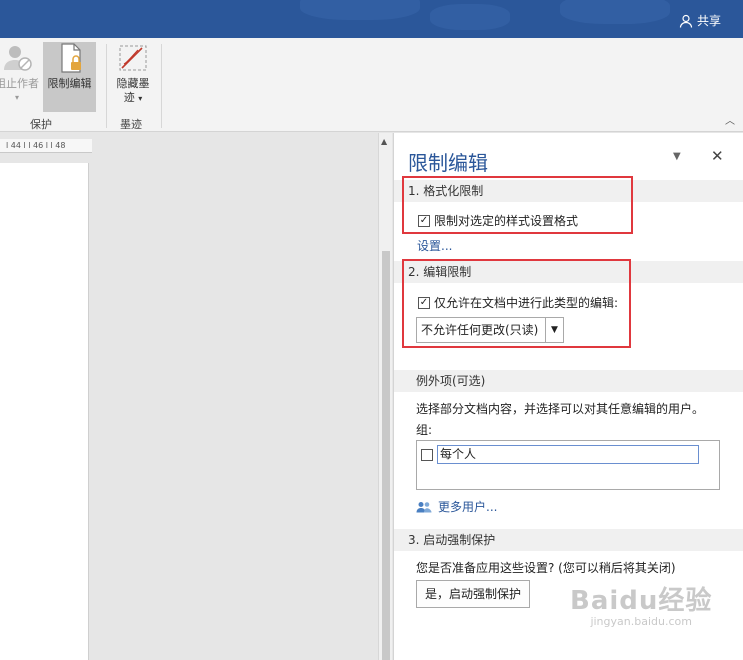  What do you see at coordinates (44, 411) in the screenshot?
I see `document-page` at bounding box center [44, 411].